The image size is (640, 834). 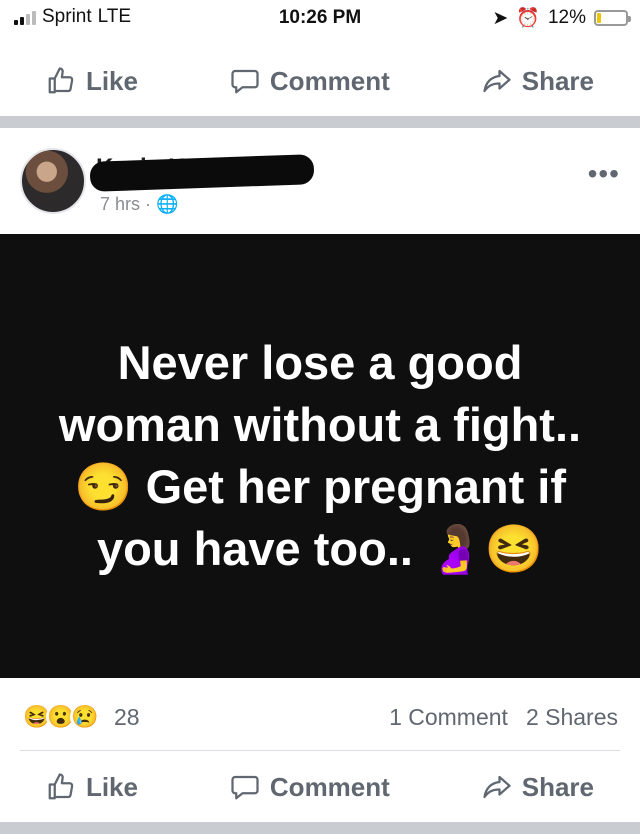 What do you see at coordinates (604, 174) in the screenshot?
I see `more-options-icon: •••` at bounding box center [604, 174].